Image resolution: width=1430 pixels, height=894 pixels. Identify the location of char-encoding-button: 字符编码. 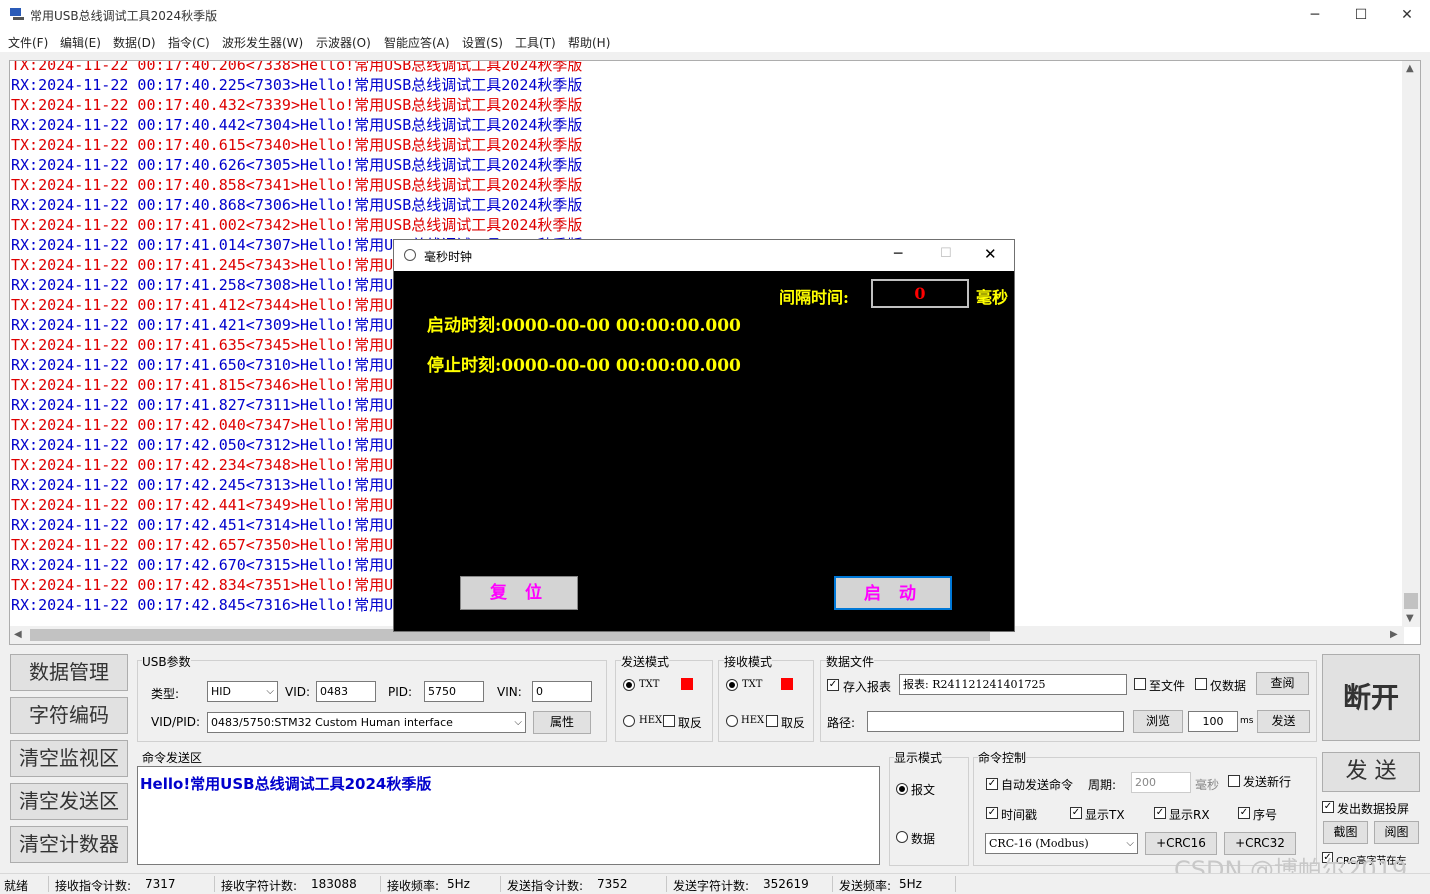
(69, 715).